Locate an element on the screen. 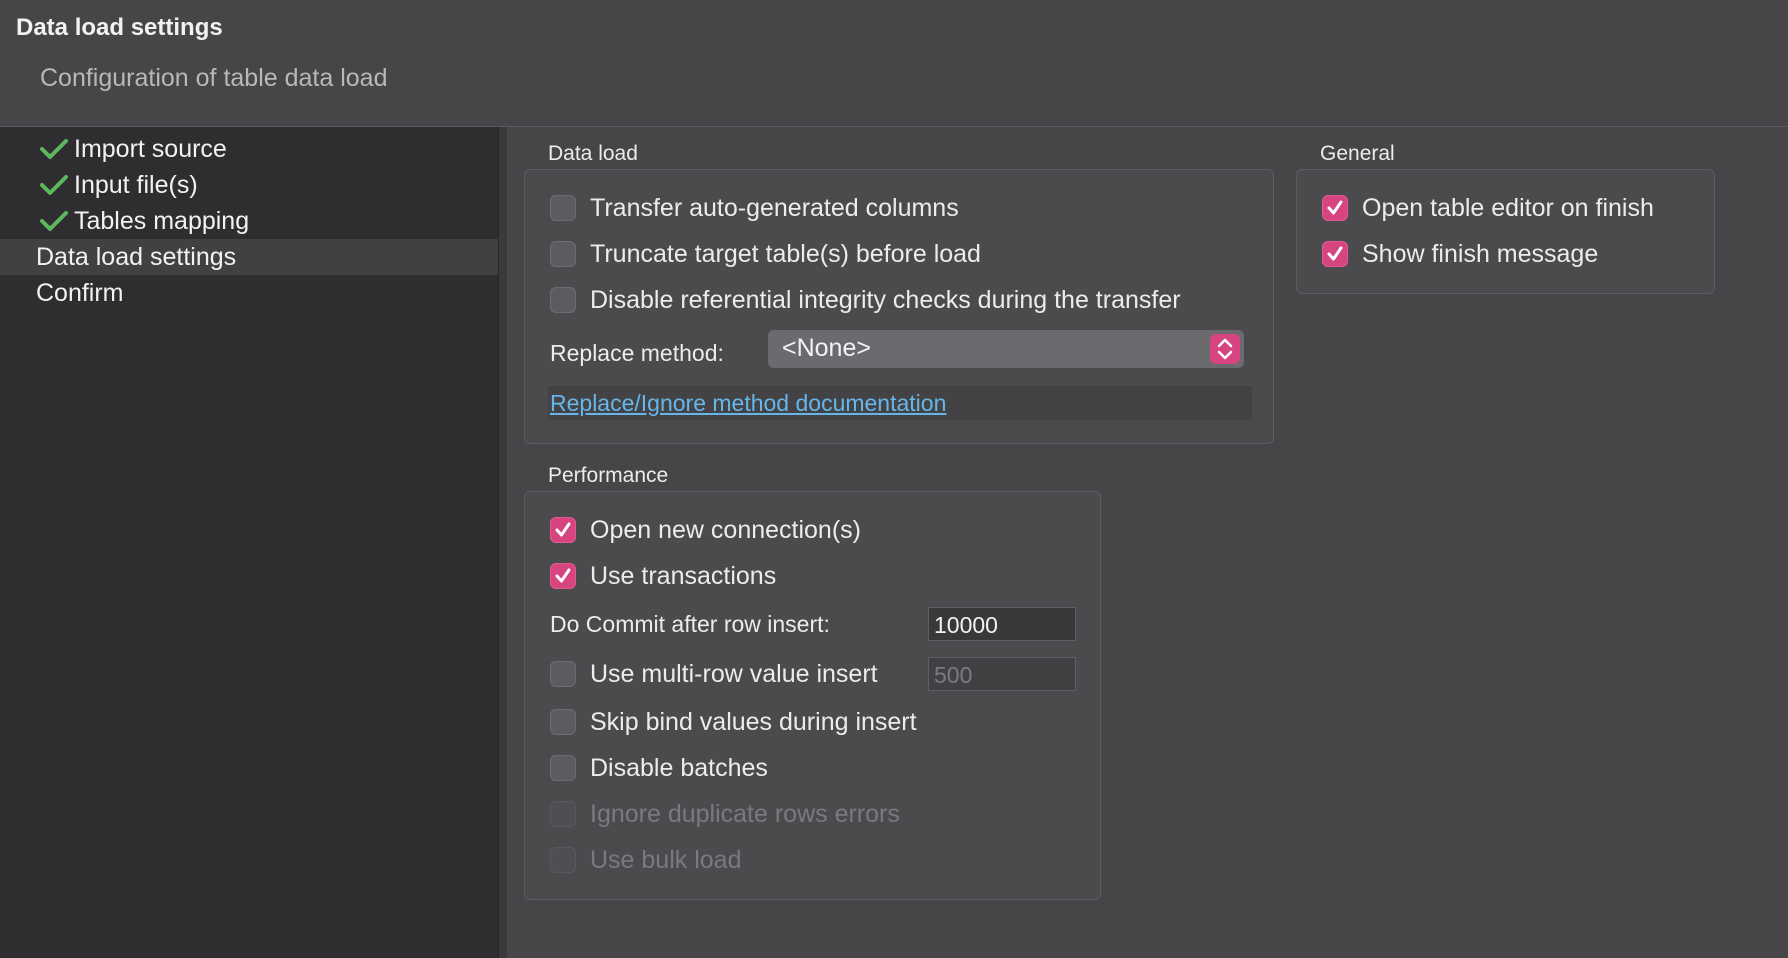 This screenshot has width=1788, height=958. sidebar-item-label: Tables mapping is located at coordinates (162, 221).